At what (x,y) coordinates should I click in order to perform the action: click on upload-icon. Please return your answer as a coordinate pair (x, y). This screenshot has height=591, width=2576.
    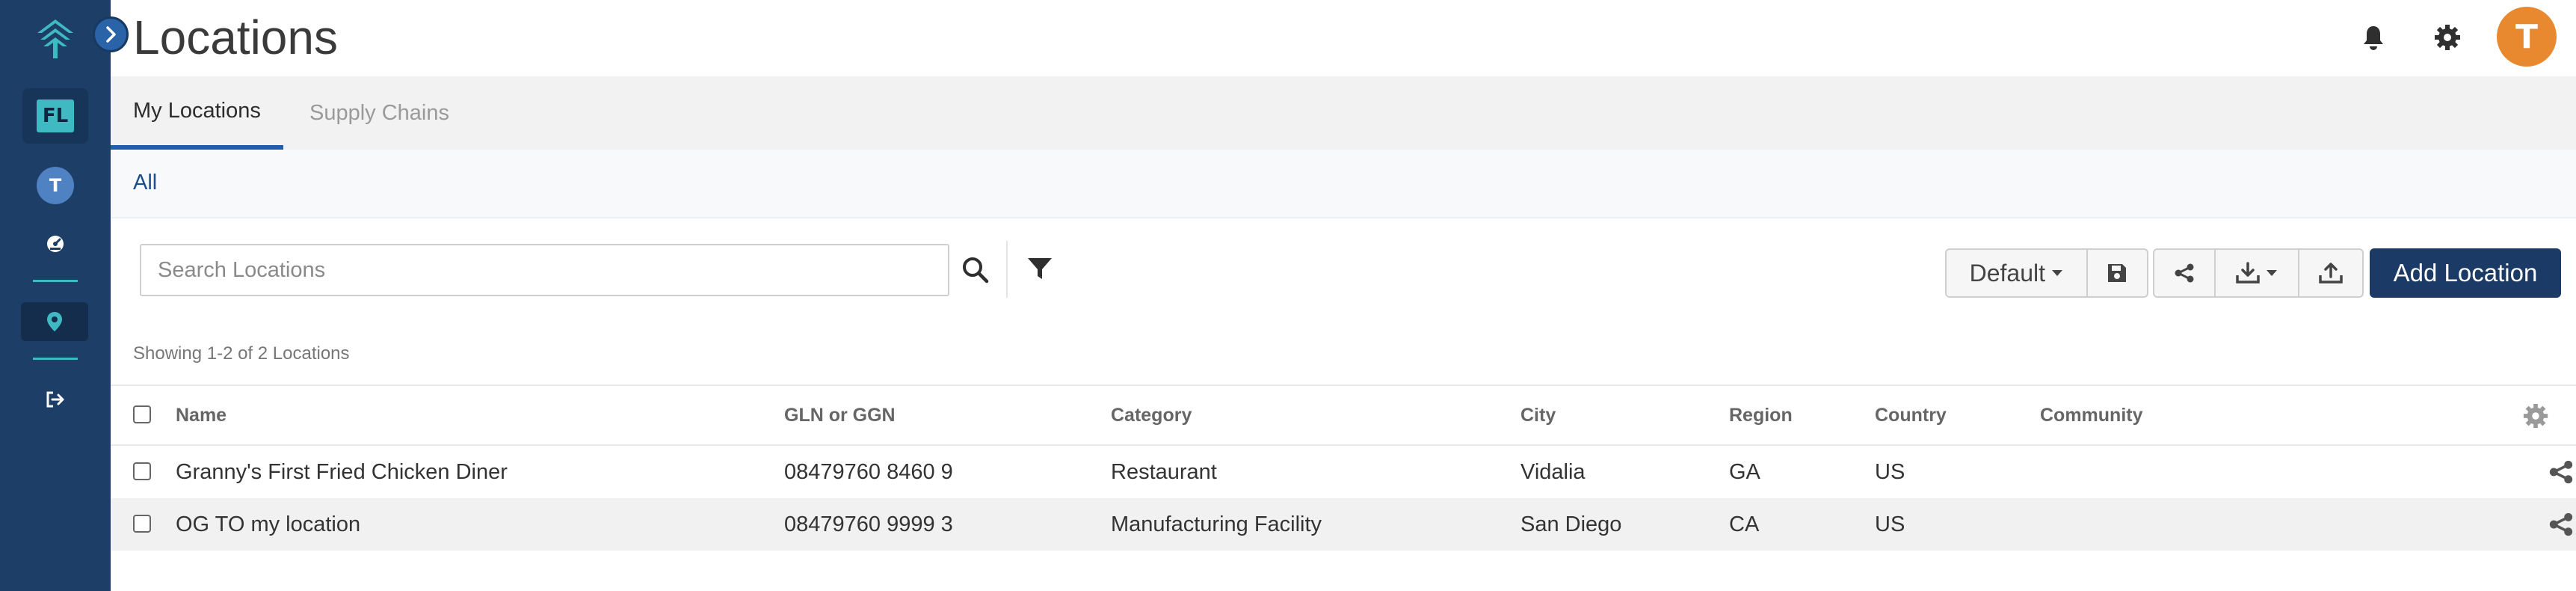
    Looking at the image, I should click on (2331, 273).